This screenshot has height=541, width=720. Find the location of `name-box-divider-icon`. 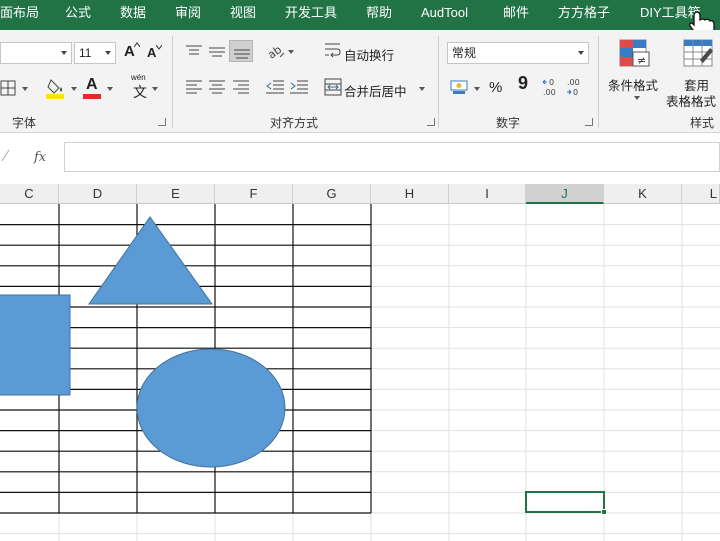

name-box-divider-icon is located at coordinates (5, 155).